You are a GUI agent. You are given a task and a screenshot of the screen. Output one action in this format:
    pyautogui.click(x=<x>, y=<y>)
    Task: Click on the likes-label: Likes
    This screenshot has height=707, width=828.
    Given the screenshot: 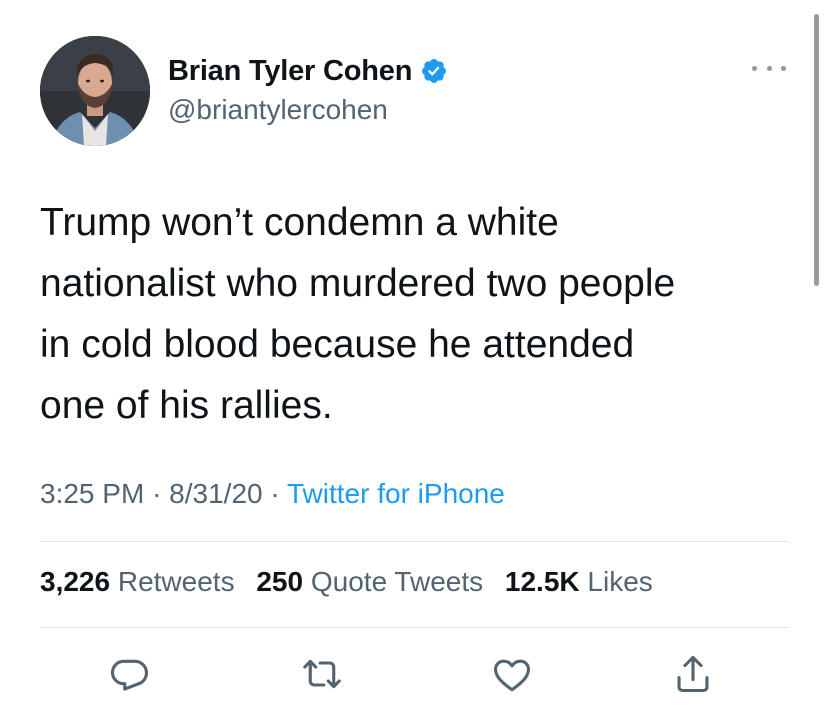 What is the action you would take?
    pyautogui.click(x=620, y=581)
    